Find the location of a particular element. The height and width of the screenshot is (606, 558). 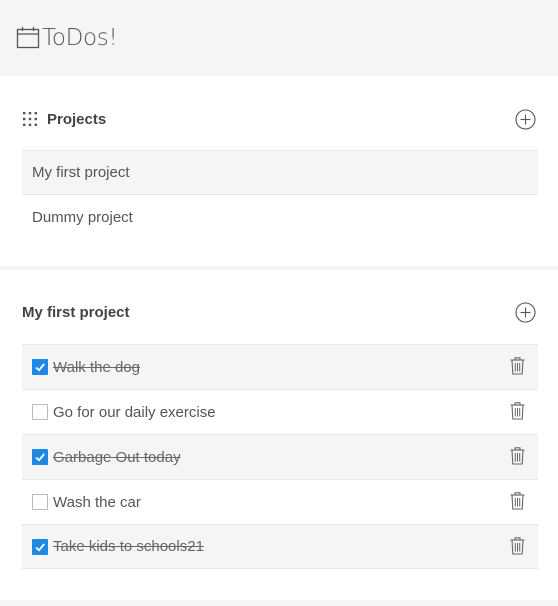

add-todo-button is located at coordinates (525, 312).